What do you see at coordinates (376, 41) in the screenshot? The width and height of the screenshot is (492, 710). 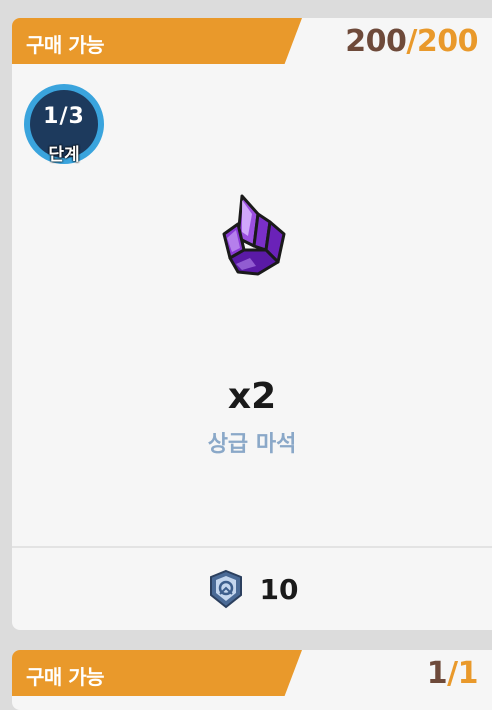 I see `count-current: 200` at bounding box center [376, 41].